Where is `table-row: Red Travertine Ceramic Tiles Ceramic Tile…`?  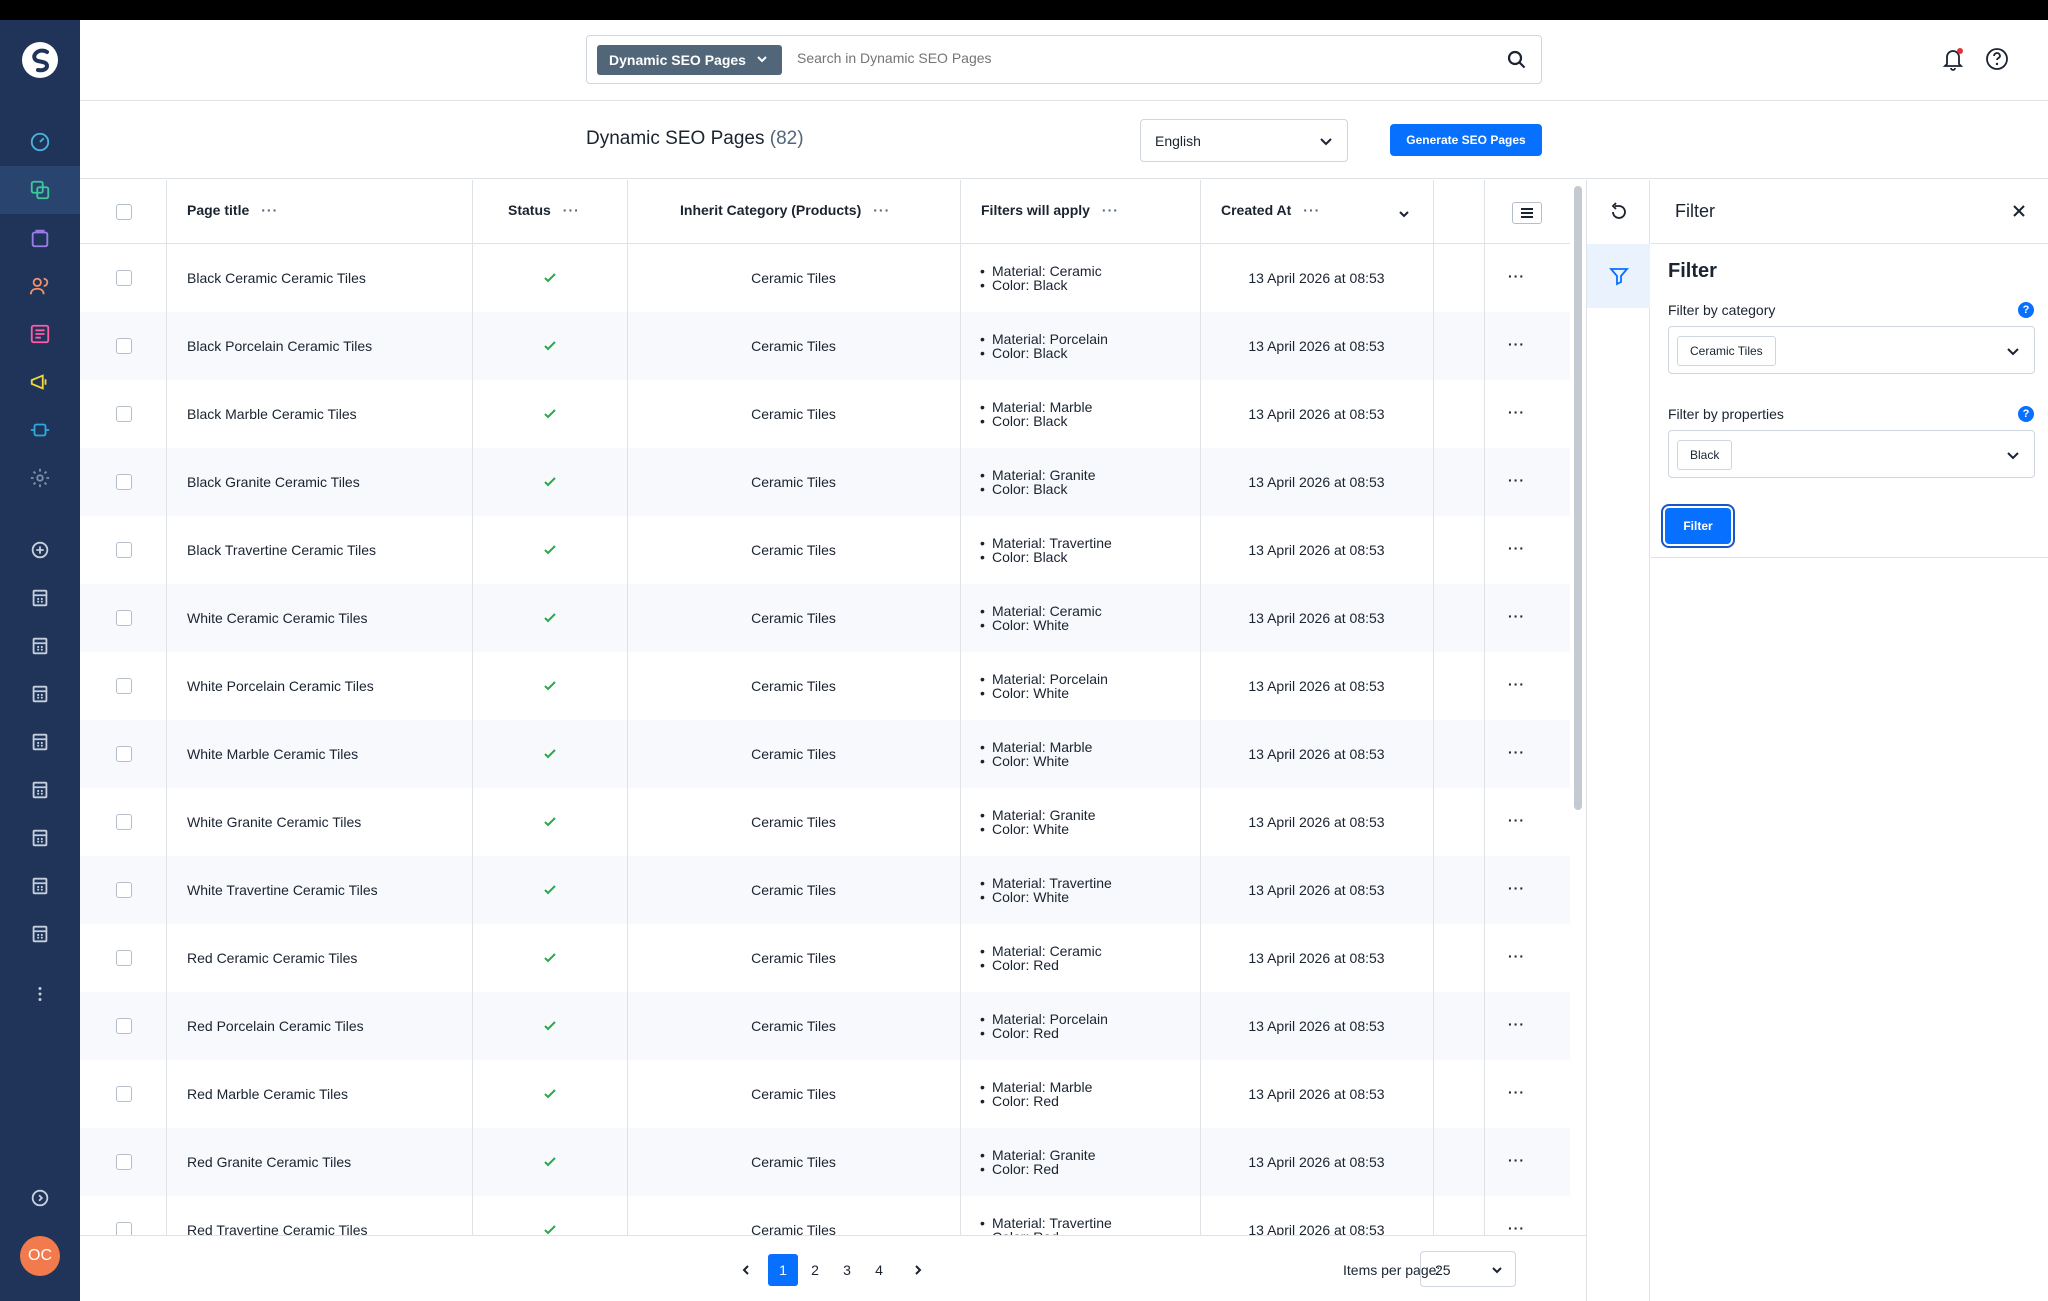 table-row: Red Travertine Ceramic Tiles Ceramic Tile… is located at coordinates (825, 1215).